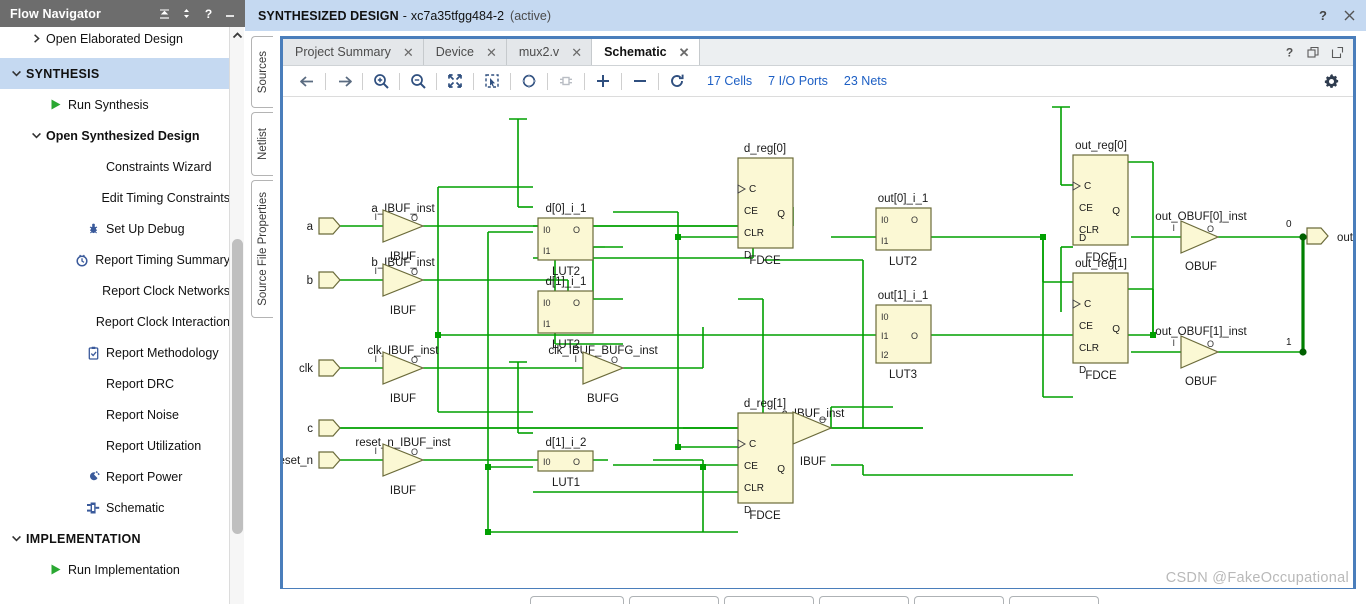 The height and width of the screenshot is (604, 1366). I want to click on chevron-right-icon, so click(36, 38).